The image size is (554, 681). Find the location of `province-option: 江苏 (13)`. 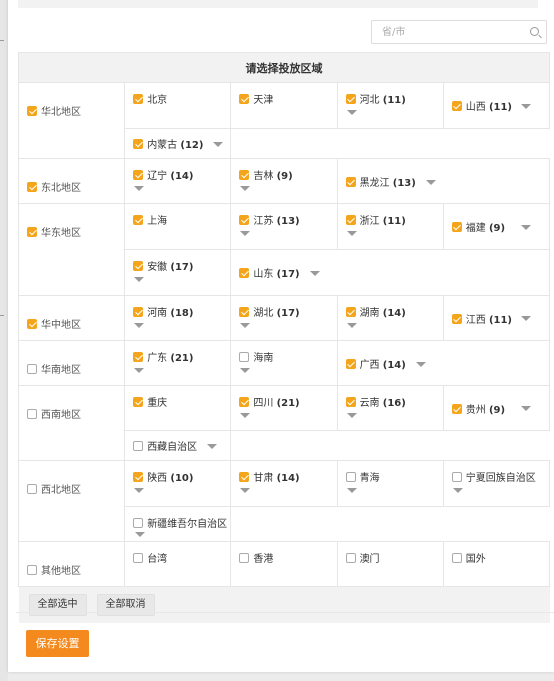

province-option: 江苏 (13) is located at coordinates (283, 226).